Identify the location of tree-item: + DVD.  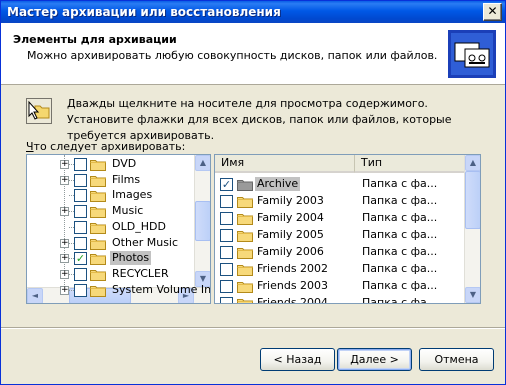
(111, 164).